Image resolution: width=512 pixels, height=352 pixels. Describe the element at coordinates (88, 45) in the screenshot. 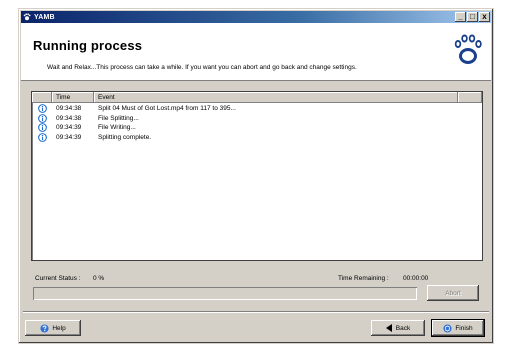

I see `page-title: Running process` at that location.